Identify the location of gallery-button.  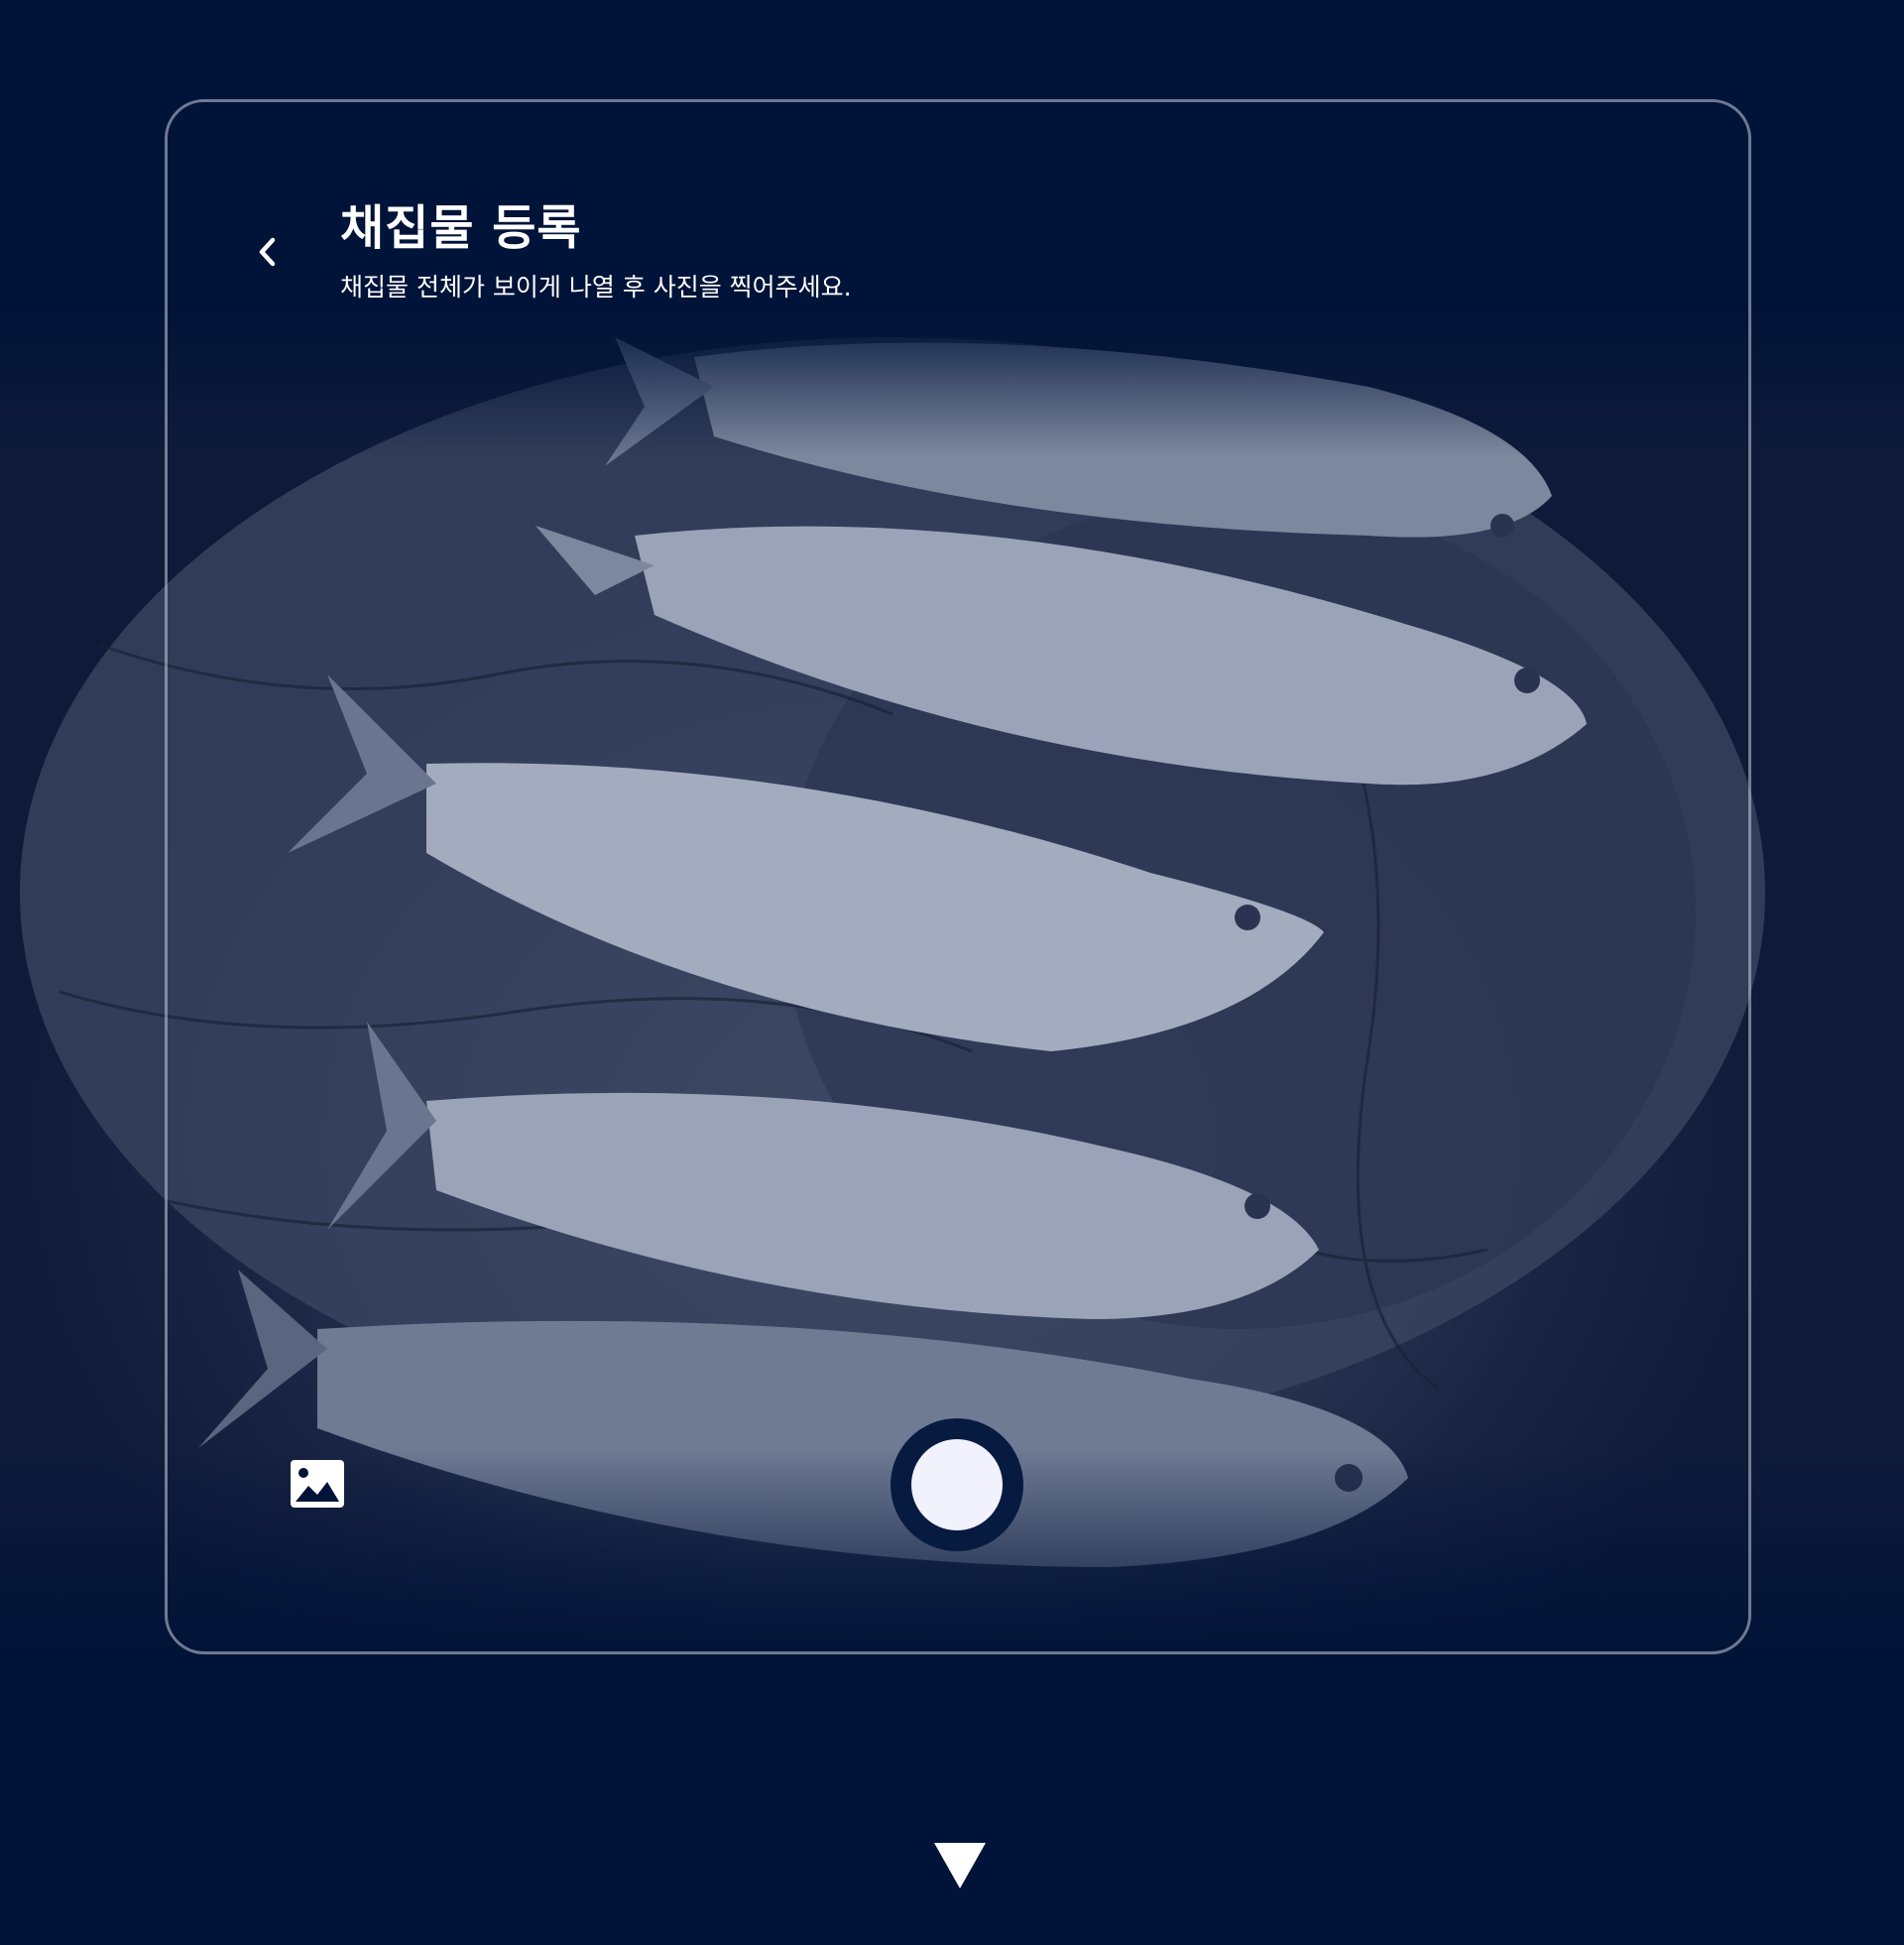
(317, 1484).